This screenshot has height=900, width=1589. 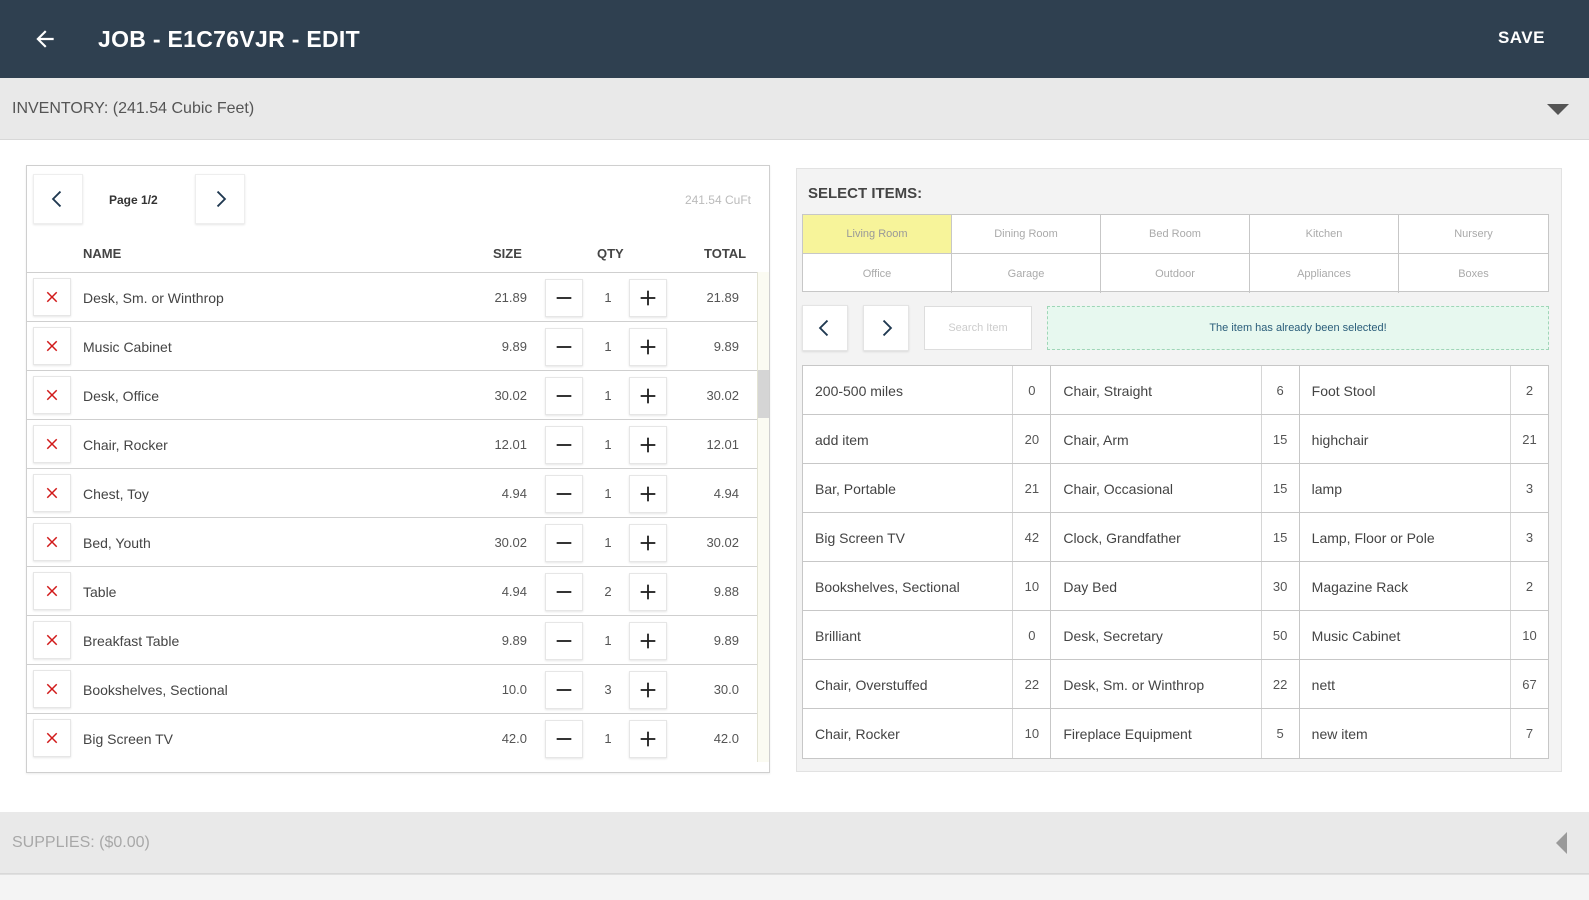 I want to click on tab-bed-room: Bed Room, so click(x=1175, y=234).